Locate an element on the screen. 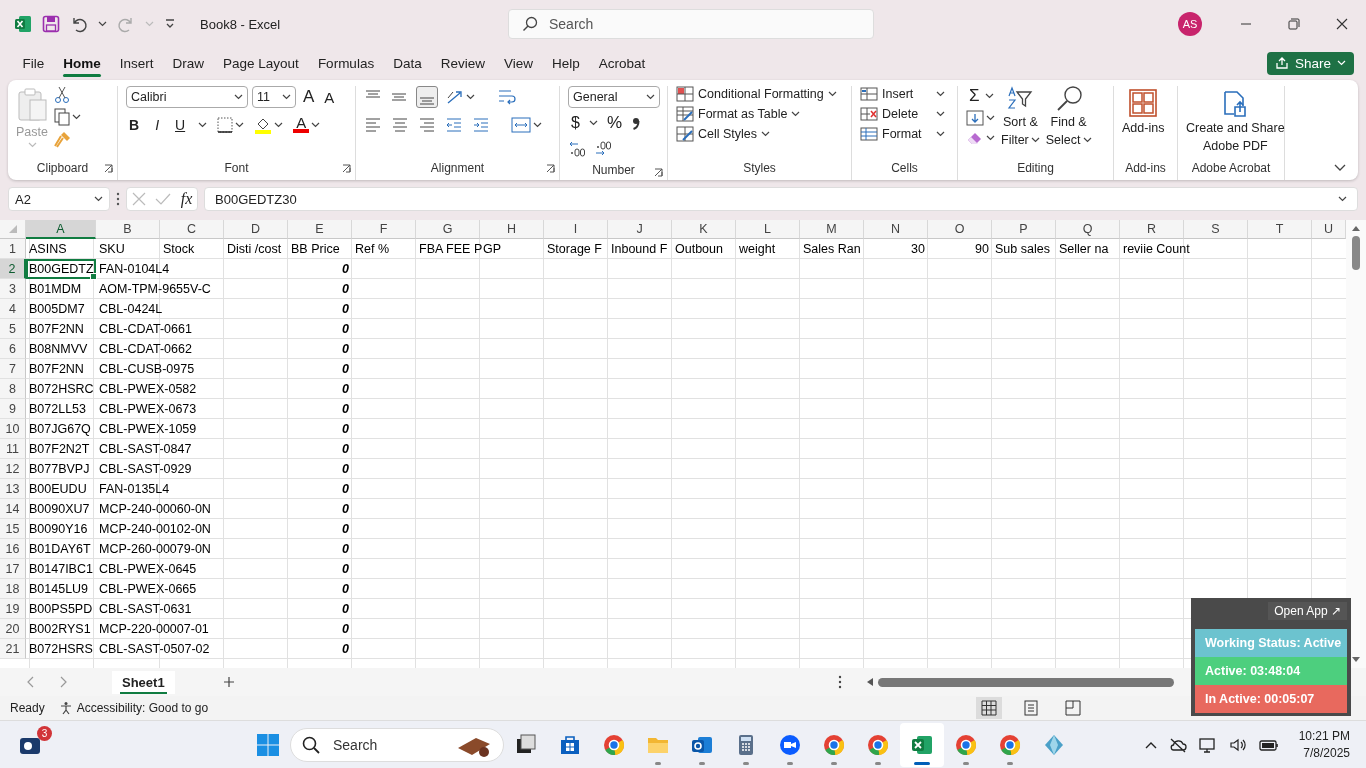 This screenshot has width=1366, height=768. user-avatar: AS is located at coordinates (1190, 24).